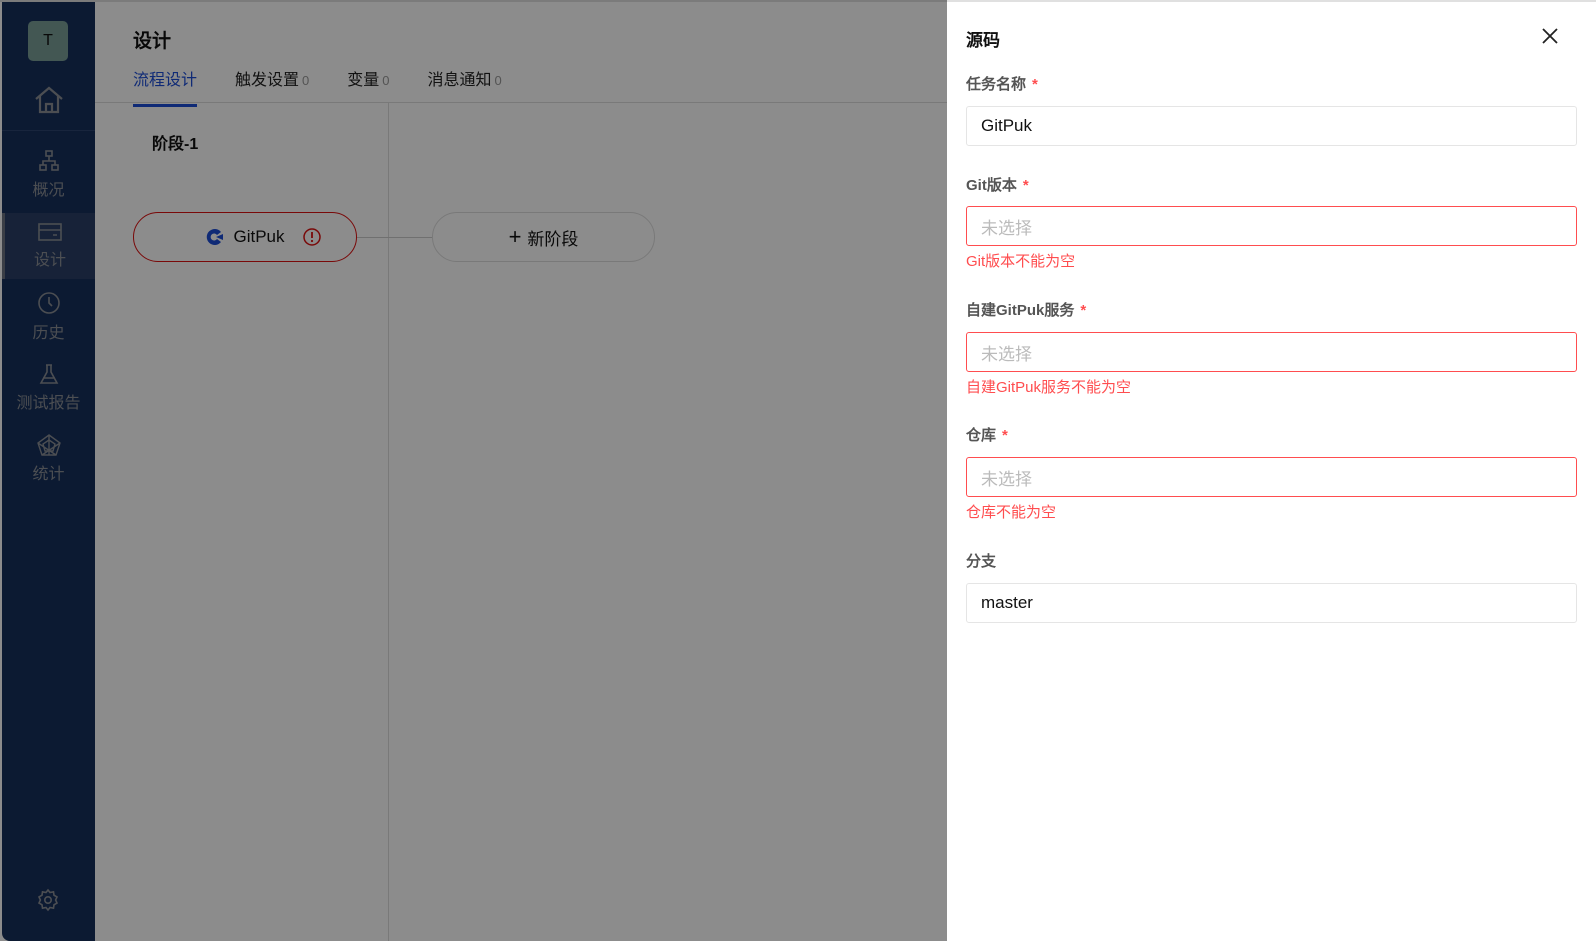 This screenshot has height=941, width=1596. I want to click on label-text: 分支, so click(981, 561).